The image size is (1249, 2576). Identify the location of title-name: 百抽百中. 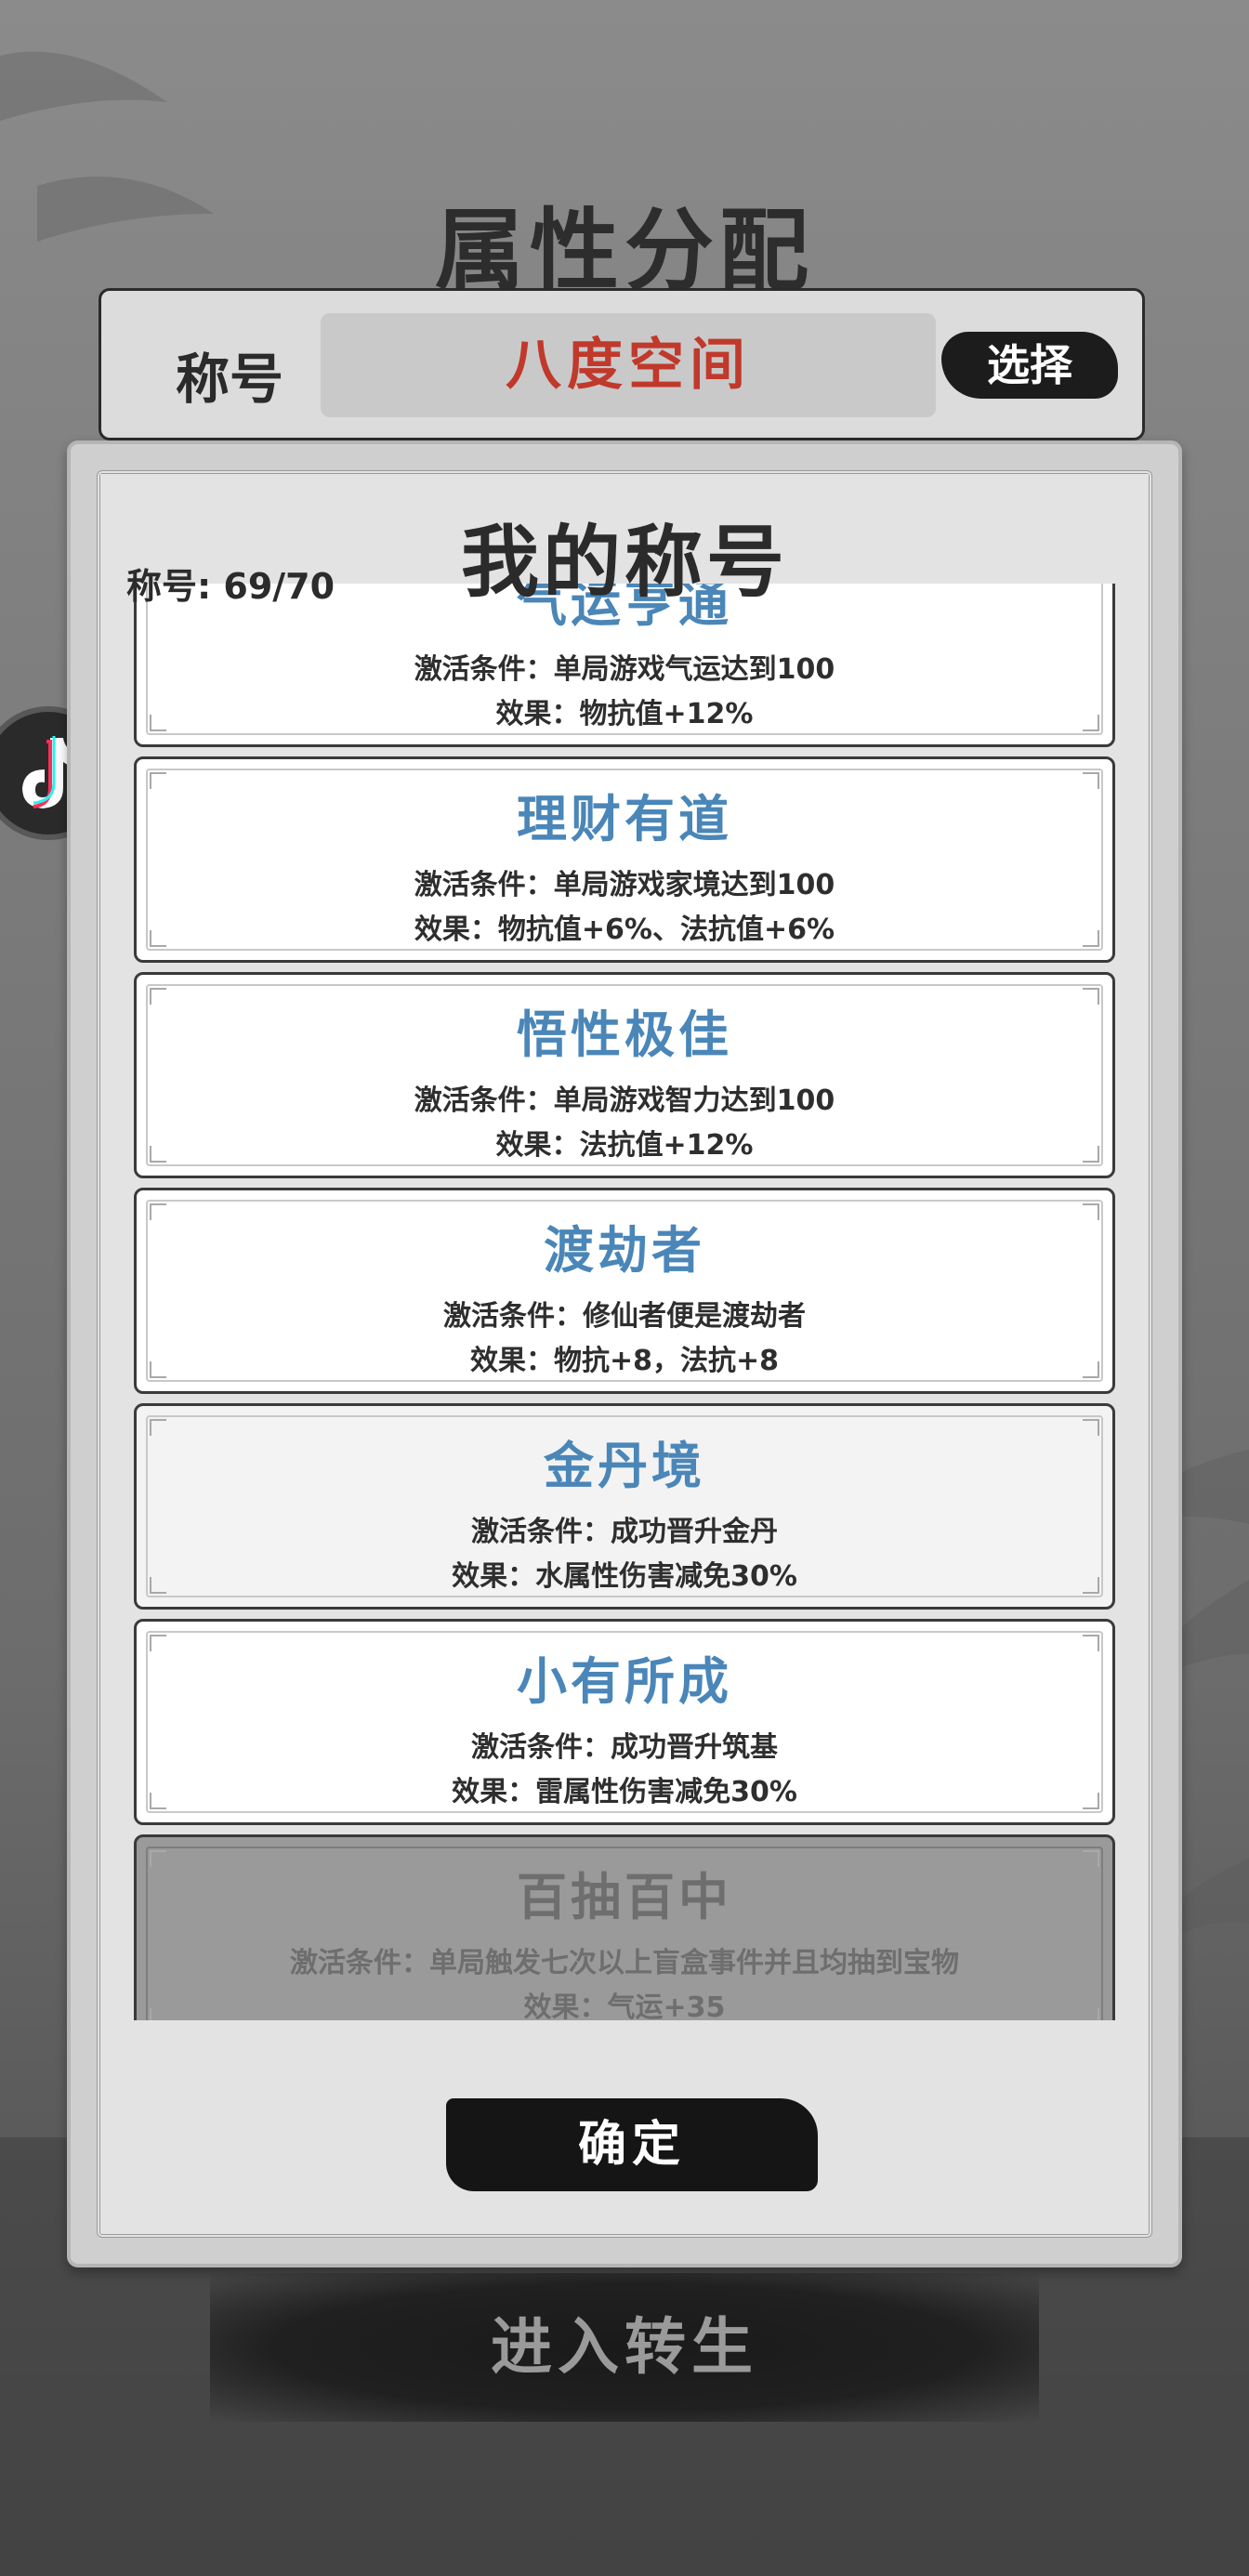
(624, 1896).